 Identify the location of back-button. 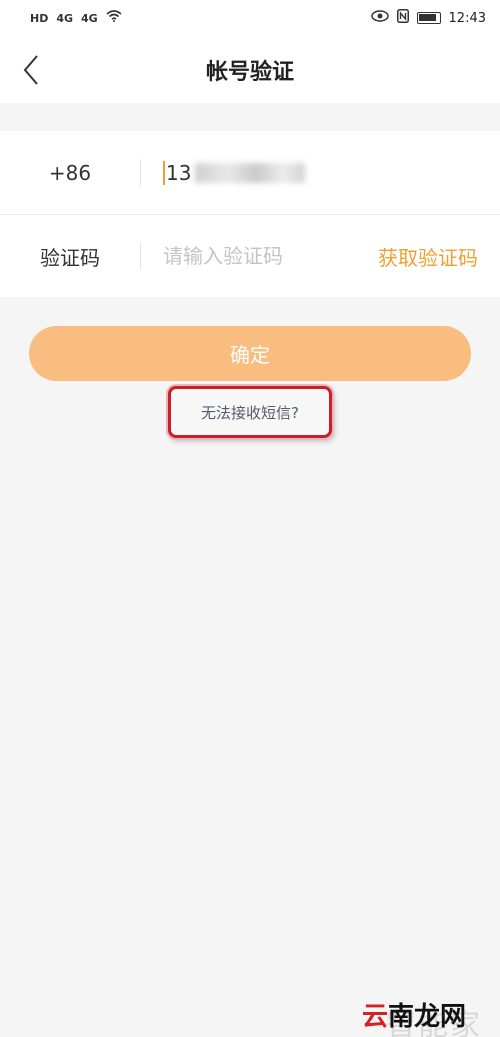
(31, 70).